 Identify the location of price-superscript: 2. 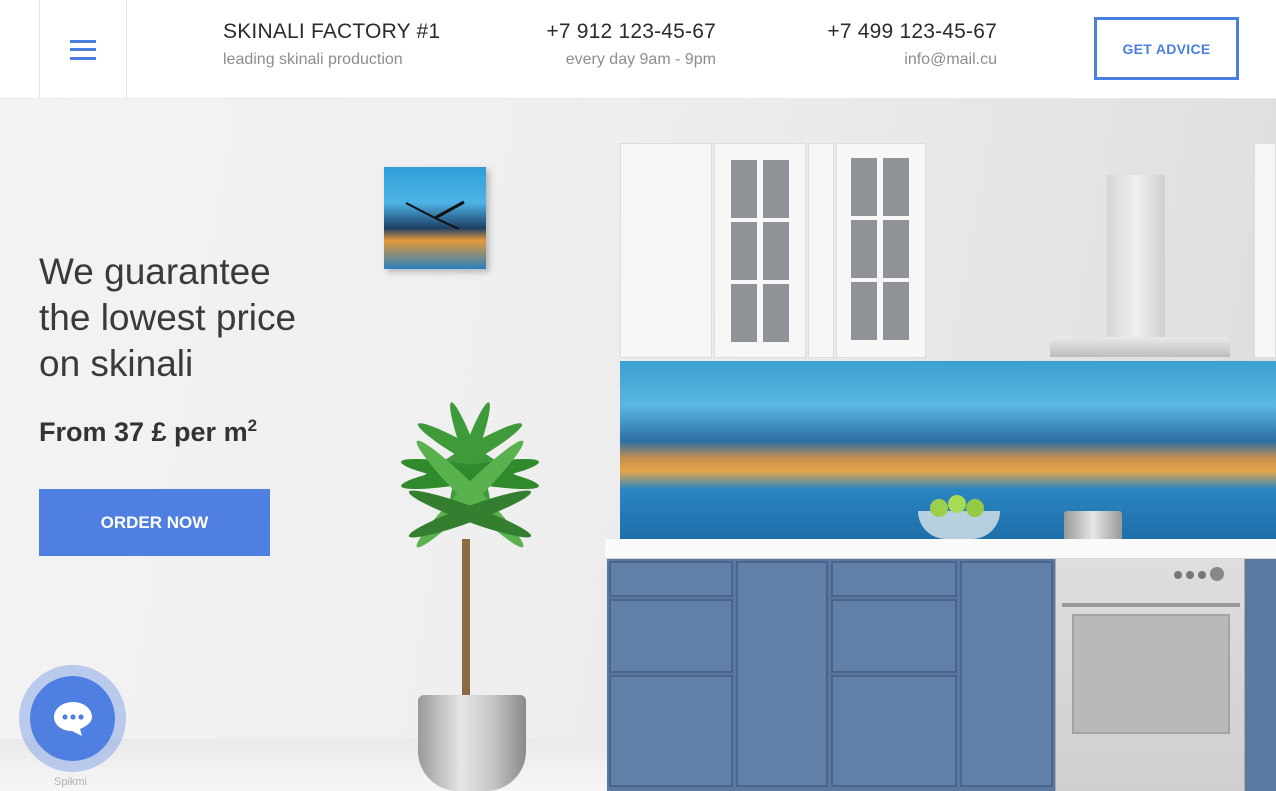
(252, 425).